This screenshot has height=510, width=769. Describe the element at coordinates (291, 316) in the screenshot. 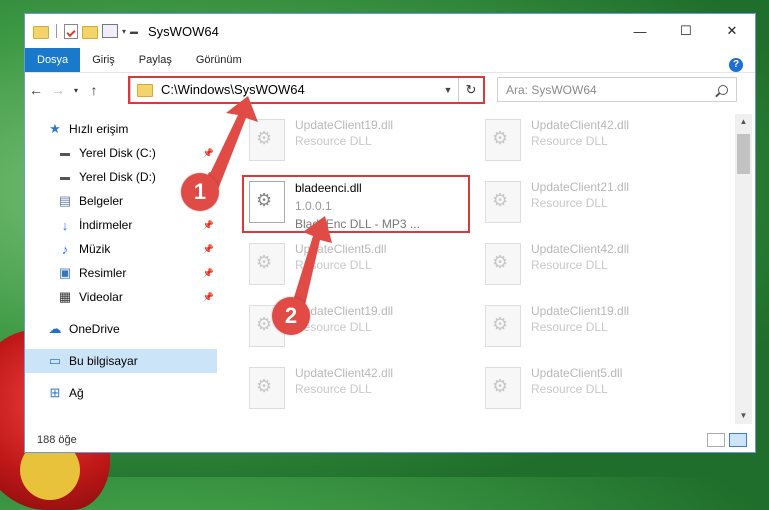

I see `step-2-marker: 2` at that location.